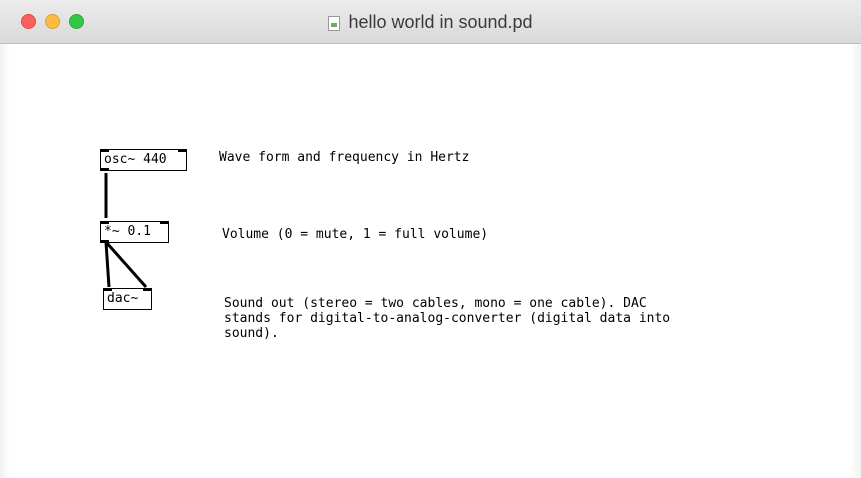 The image size is (861, 478). What do you see at coordinates (105, 150) in the screenshot?
I see `osc-inlet-left` at bounding box center [105, 150].